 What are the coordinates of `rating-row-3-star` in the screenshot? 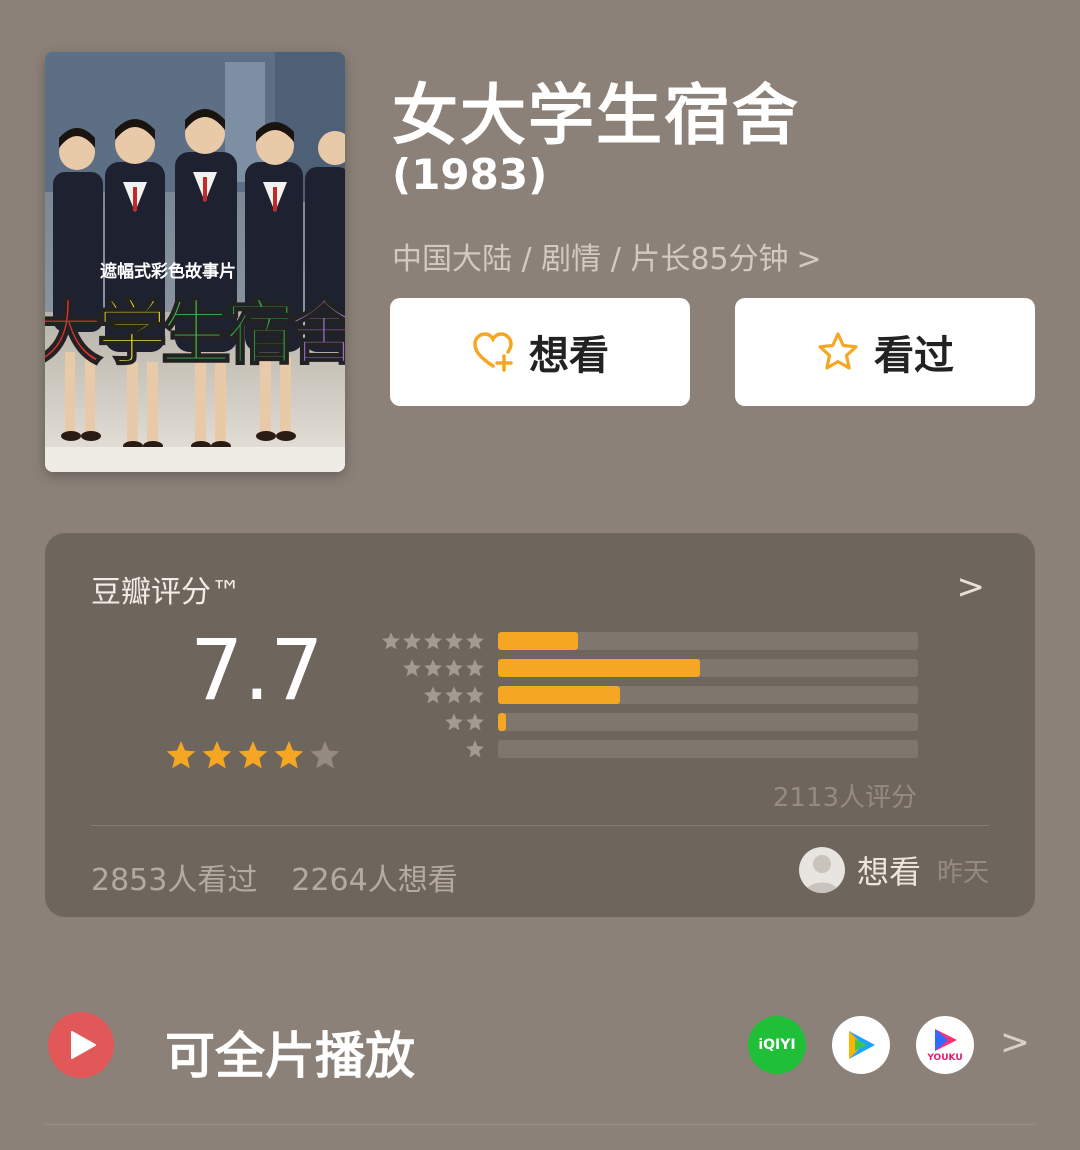 It's located at (430, 695).